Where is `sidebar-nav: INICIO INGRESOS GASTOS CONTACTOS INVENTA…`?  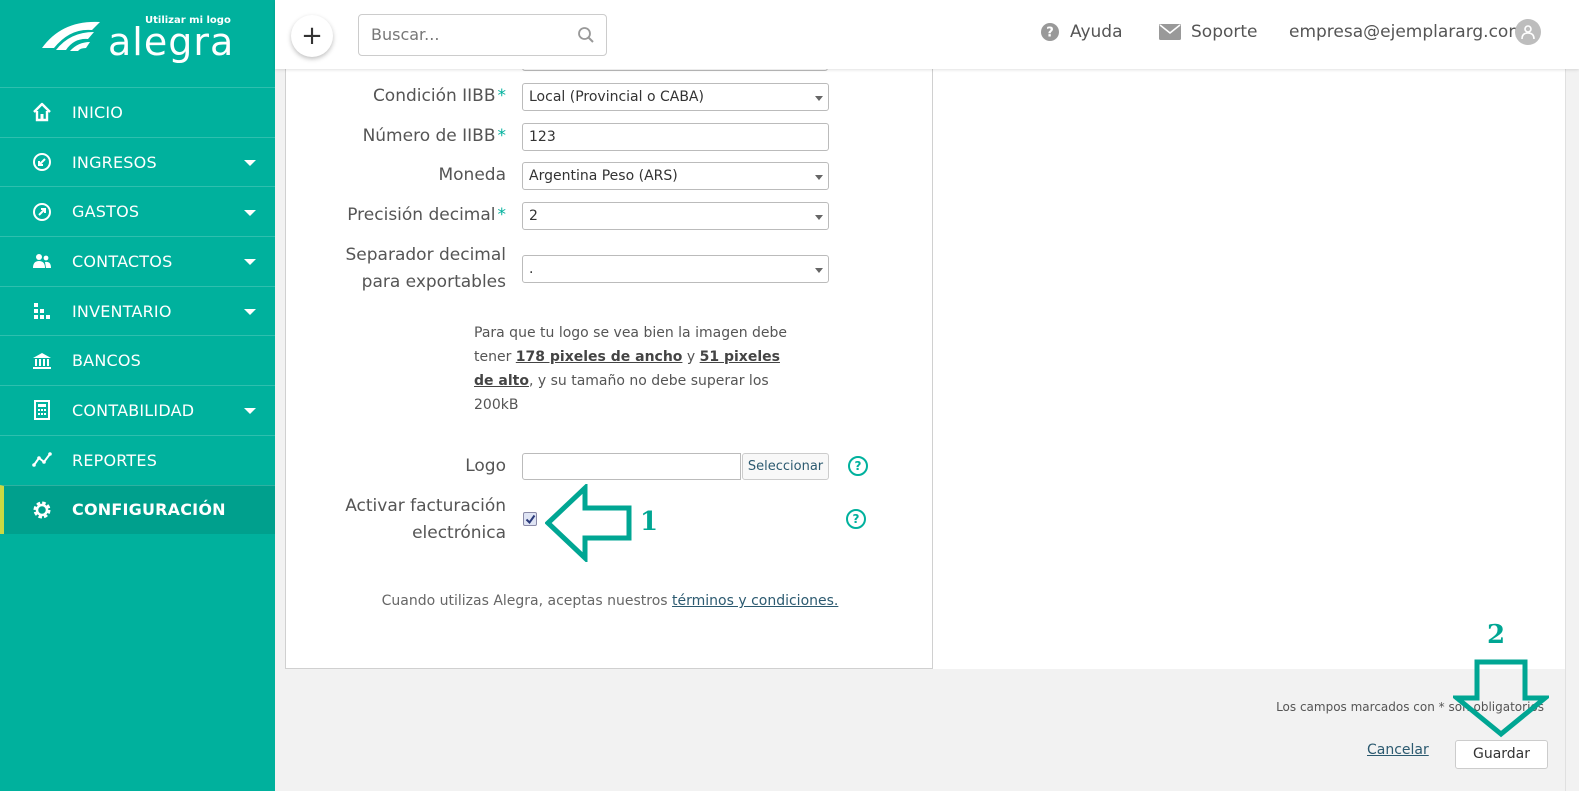
sidebar-nav: INICIO INGRESOS GASTOS CONTACTOS INVENTA… is located at coordinates (137, 311).